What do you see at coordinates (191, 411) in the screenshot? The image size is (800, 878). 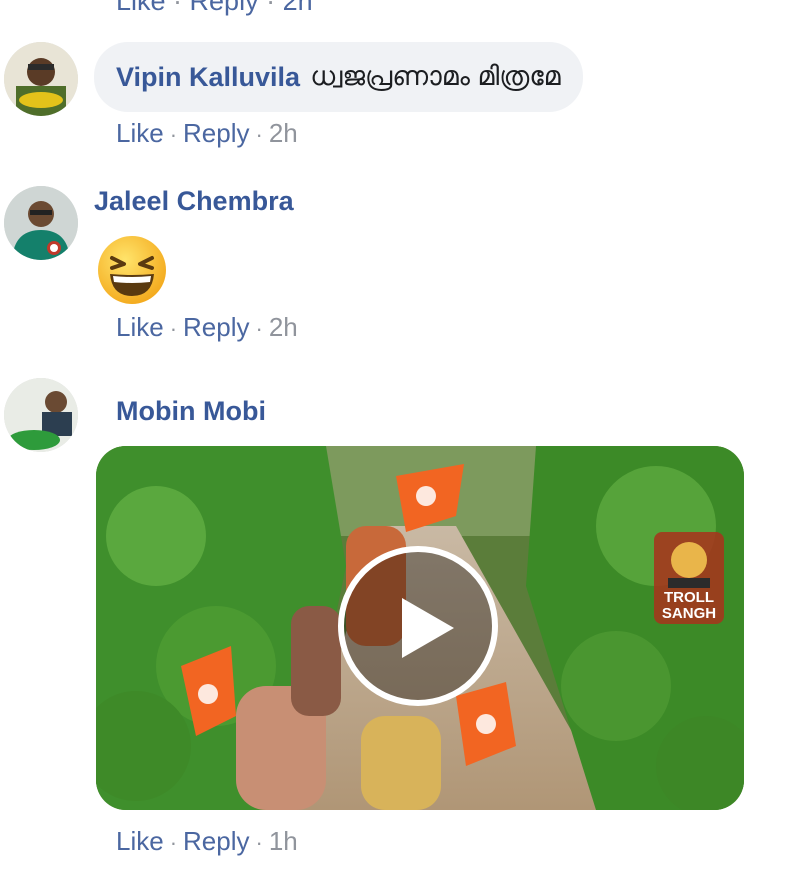 I see `comment-author: Mobin Mobi` at bounding box center [191, 411].